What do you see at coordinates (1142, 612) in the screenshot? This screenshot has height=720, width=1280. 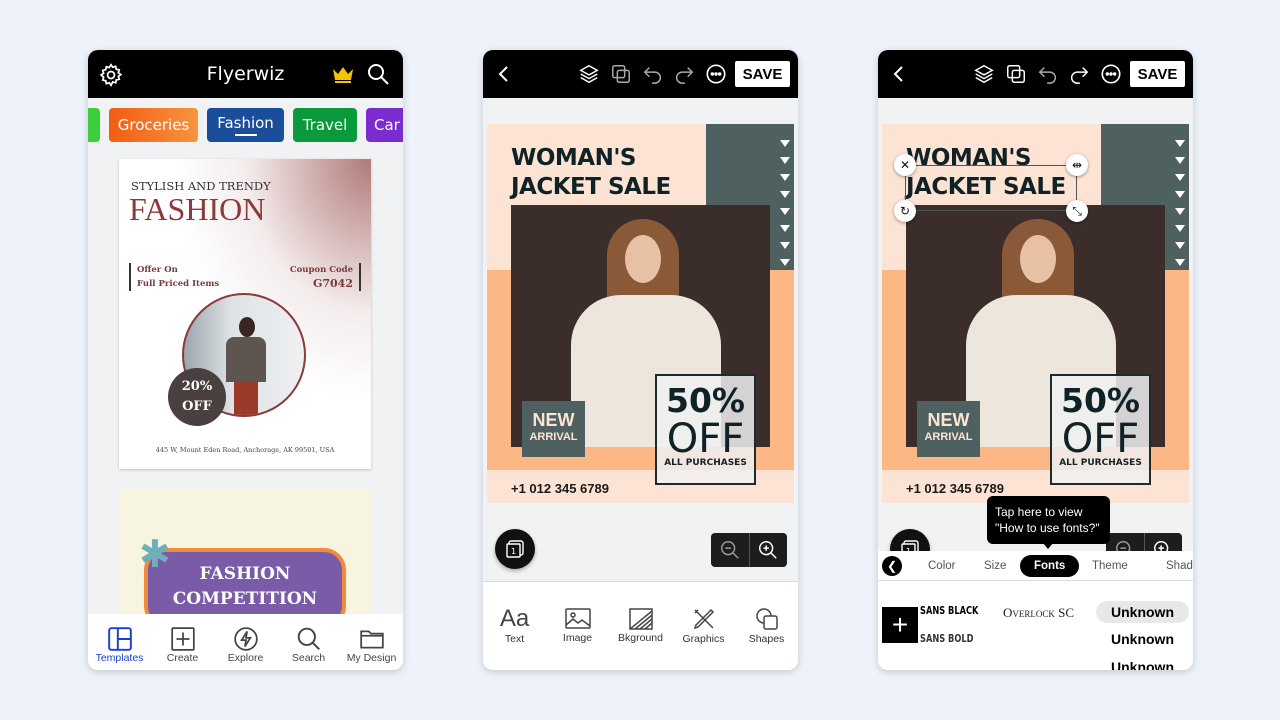 I see `font-option-selected: Unknown` at bounding box center [1142, 612].